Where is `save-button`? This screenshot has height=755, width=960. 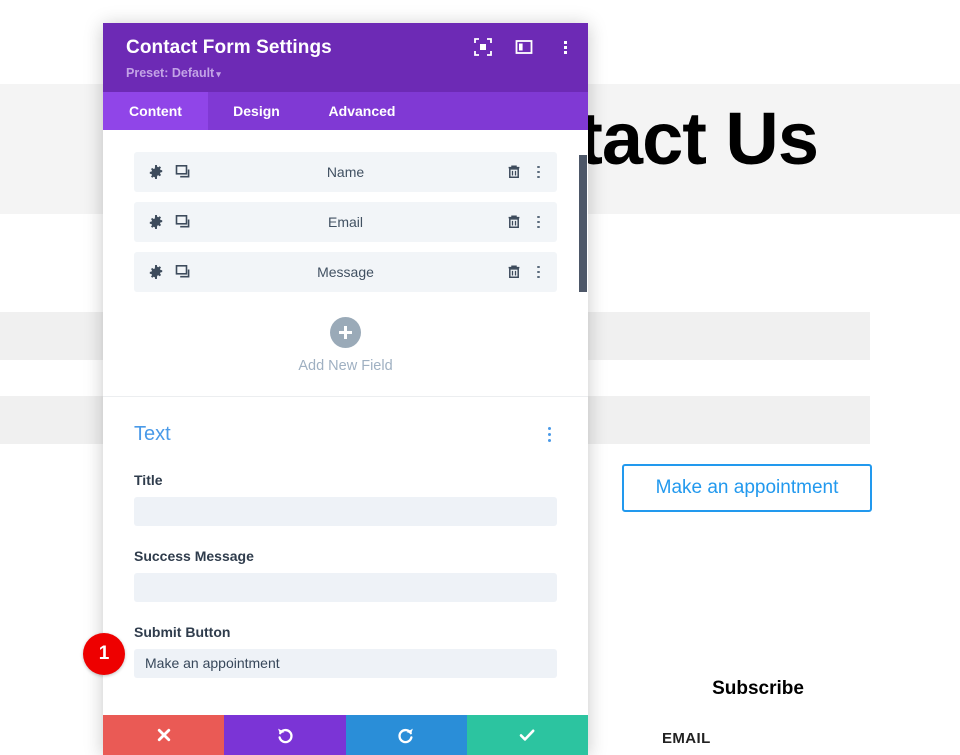
save-button is located at coordinates (527, 735).